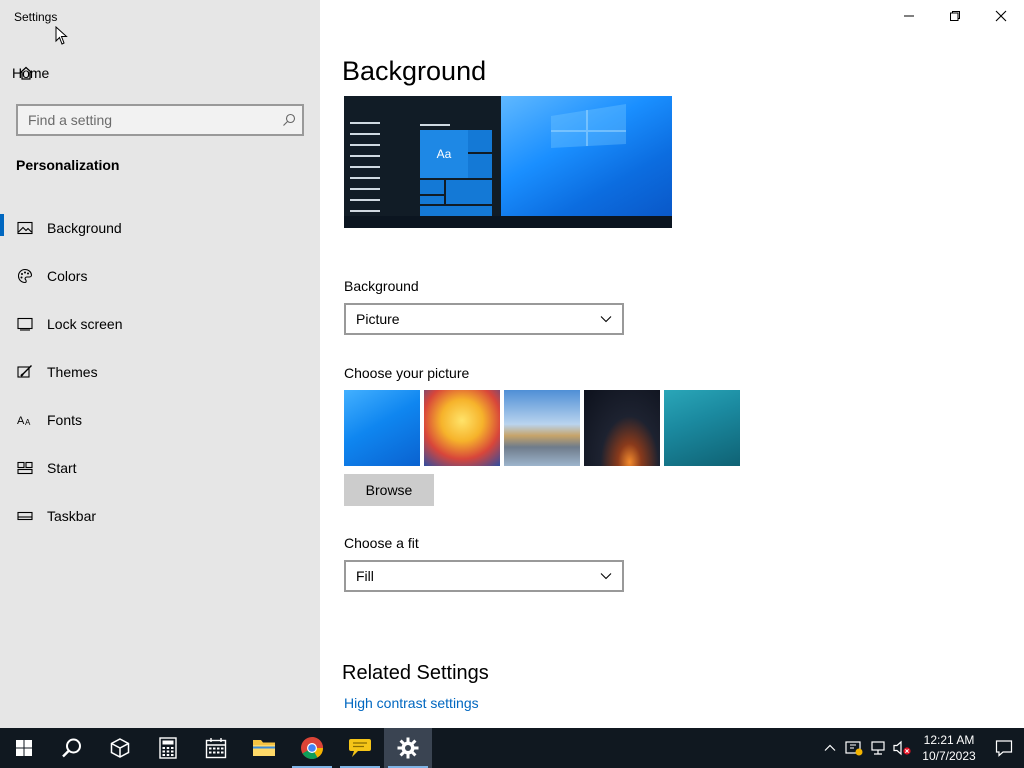  What do you see at coordinates (25, 324) in the screenshot?
I see `lock-screen-icon` at bounding box center [25, 324].